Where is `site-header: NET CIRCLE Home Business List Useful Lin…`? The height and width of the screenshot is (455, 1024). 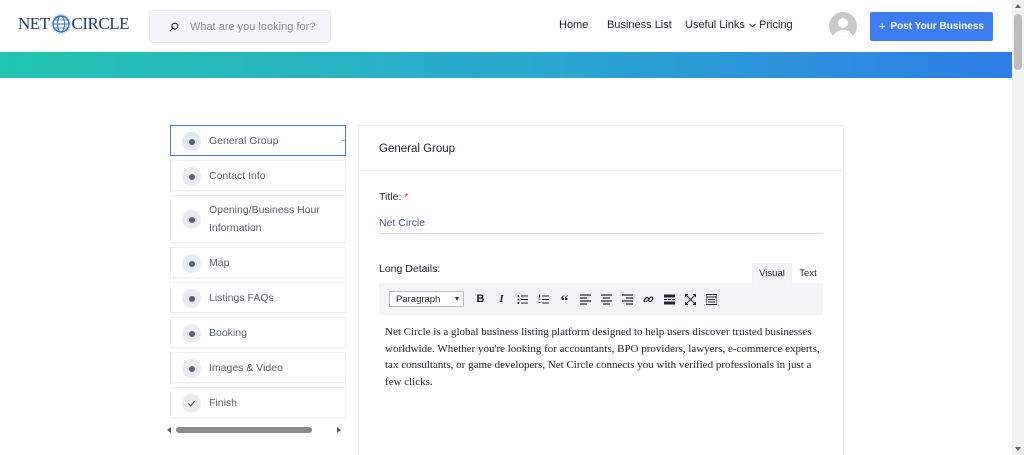 site-header: NET CIRCLE Home Business List Useful Lin… is located at coordinates (506, 26).